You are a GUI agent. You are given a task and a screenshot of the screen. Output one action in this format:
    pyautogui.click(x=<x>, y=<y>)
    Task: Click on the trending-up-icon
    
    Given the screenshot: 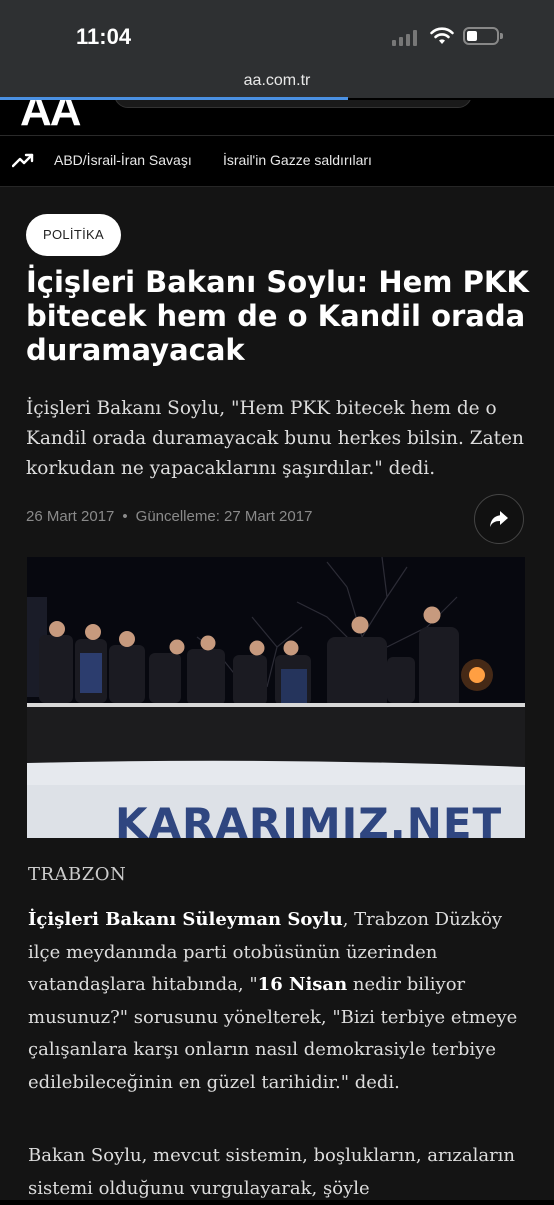 What is the action you would take?
    pyautogui.click(x=23, y=160)
    